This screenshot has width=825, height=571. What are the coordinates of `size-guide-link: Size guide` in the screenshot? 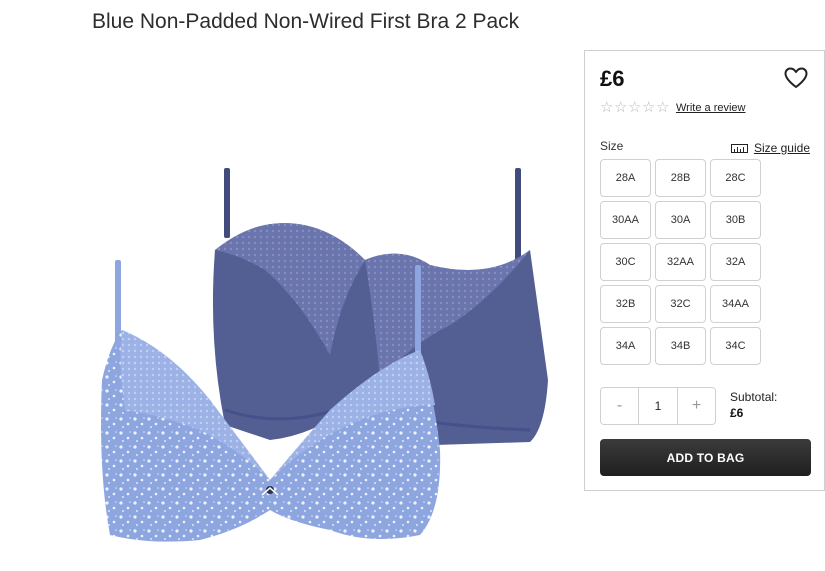 It's located at (770, 148).